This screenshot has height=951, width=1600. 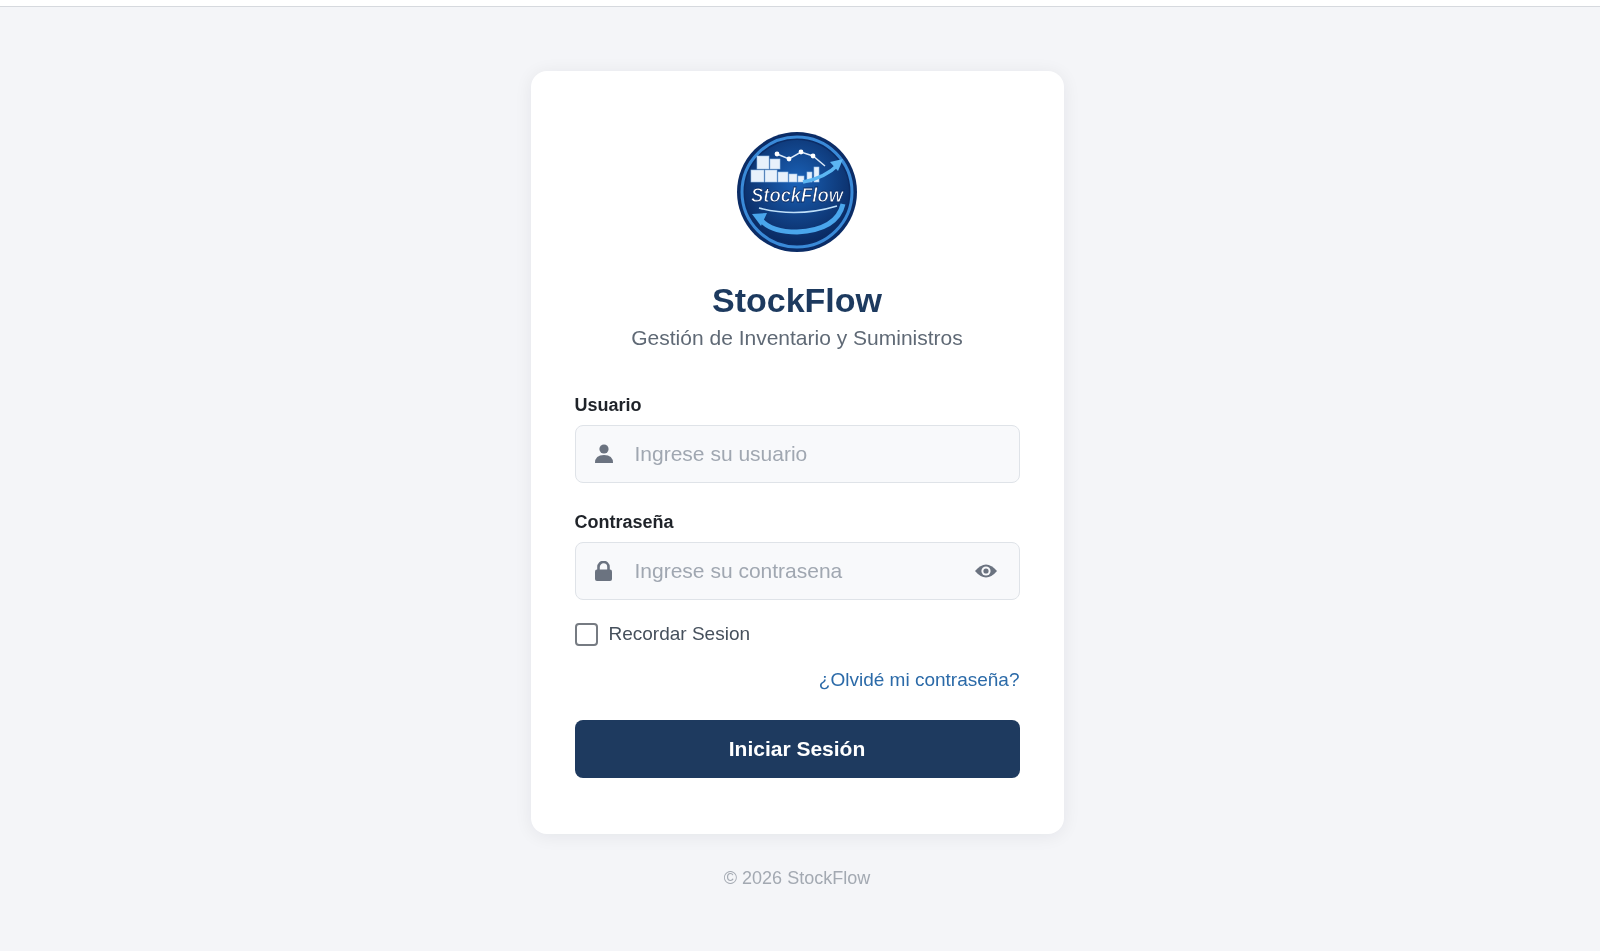 What do you see at coordinates (797, 749) in the screenshot?
I see `login-button: Iniciar Sesión` at bounding box center [797, 749].